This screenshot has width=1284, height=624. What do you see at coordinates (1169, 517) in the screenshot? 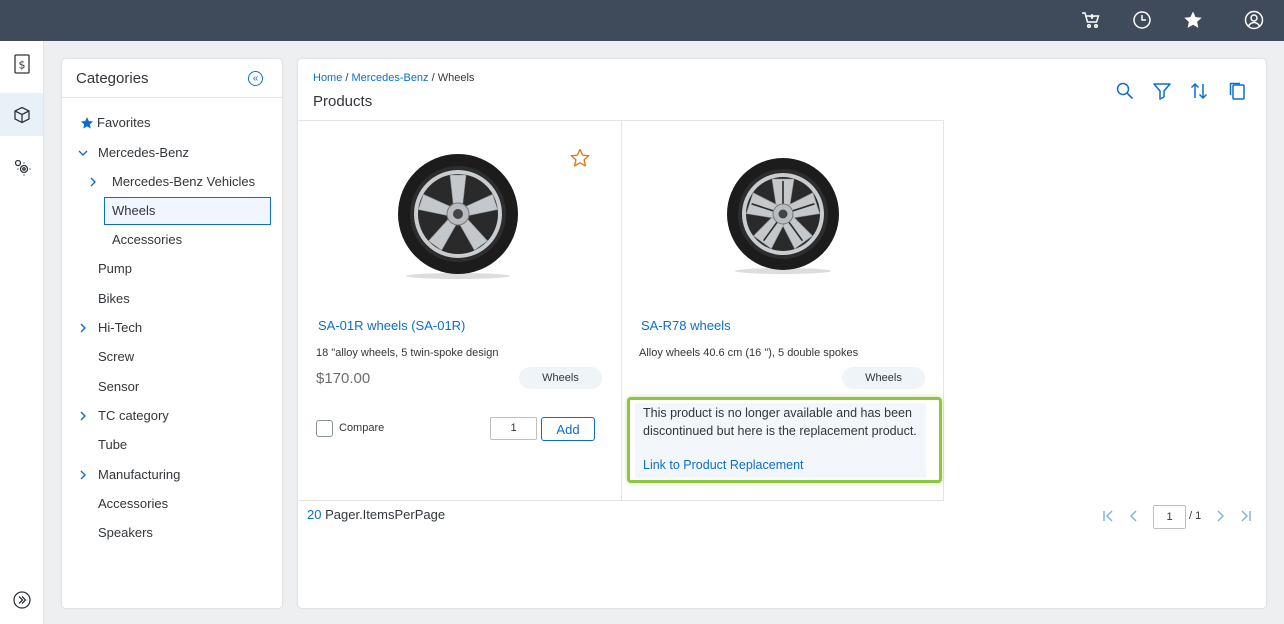
I see `page-number-input: 1` at bounding box center [1169, 517].